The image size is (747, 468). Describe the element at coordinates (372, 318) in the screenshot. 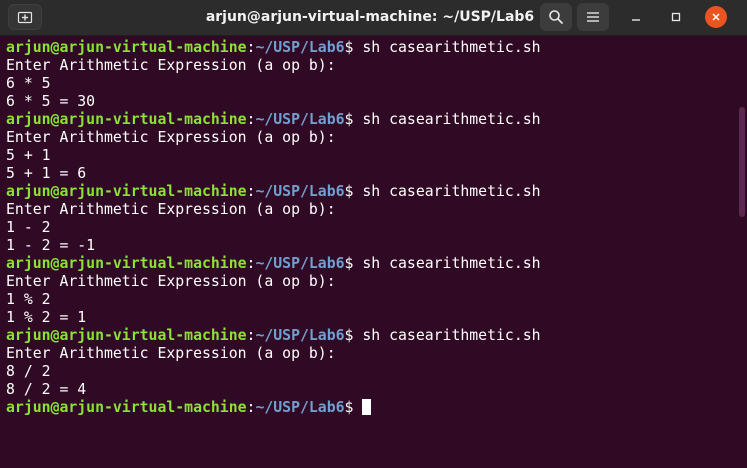

I see `terminal-line: 1 % 2 = 1` at that location.